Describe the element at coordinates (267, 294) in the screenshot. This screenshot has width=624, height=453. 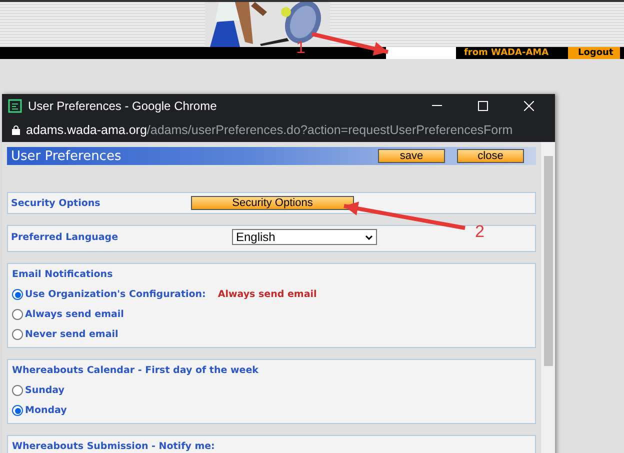
I see `option-note: Always send email` at that location.